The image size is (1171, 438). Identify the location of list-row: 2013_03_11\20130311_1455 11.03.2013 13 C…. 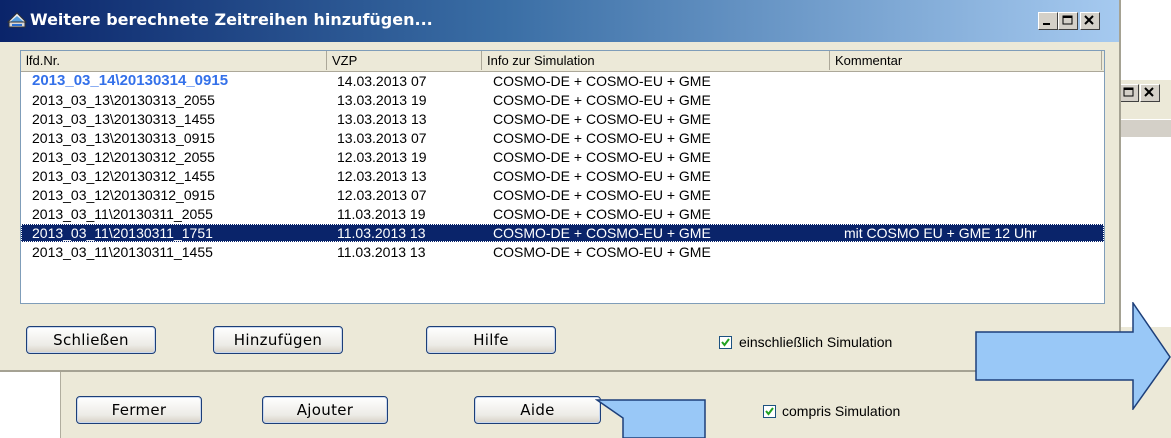
(562, 252).